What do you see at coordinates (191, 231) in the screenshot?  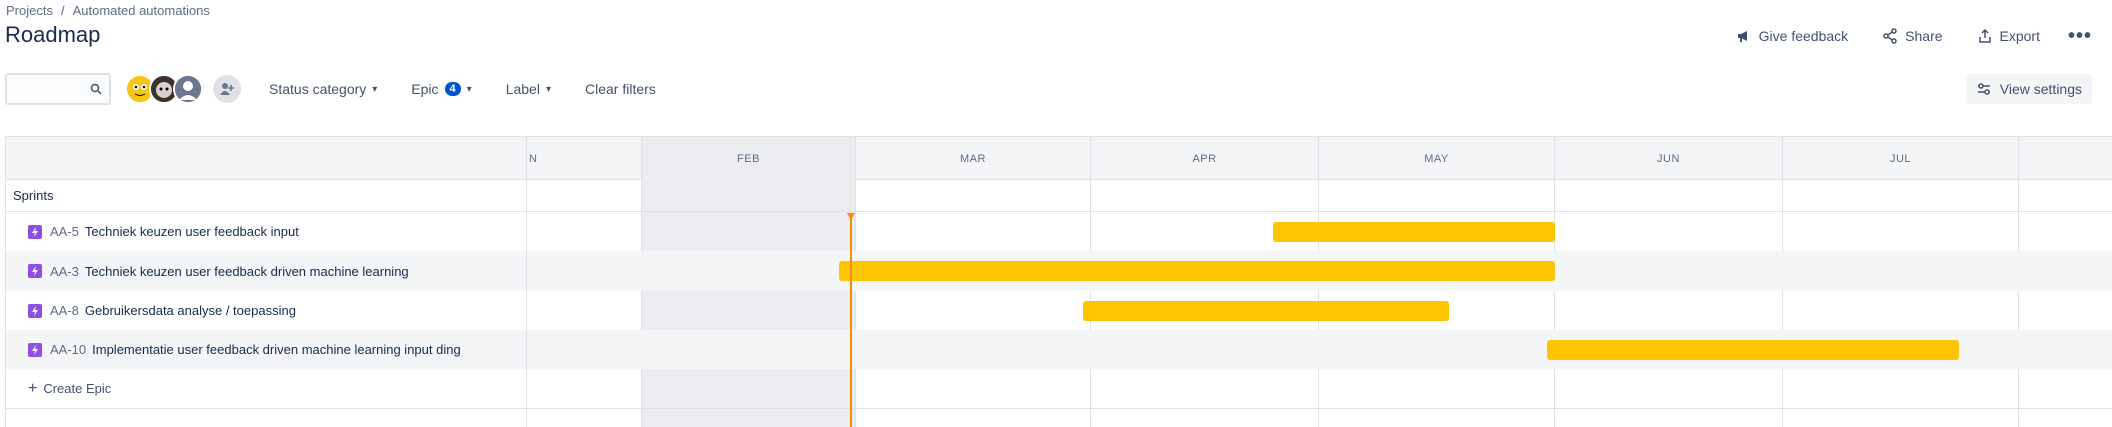 I see `epic-title: Techniek keuzen user feedback input` at bounding box center [191, 231].